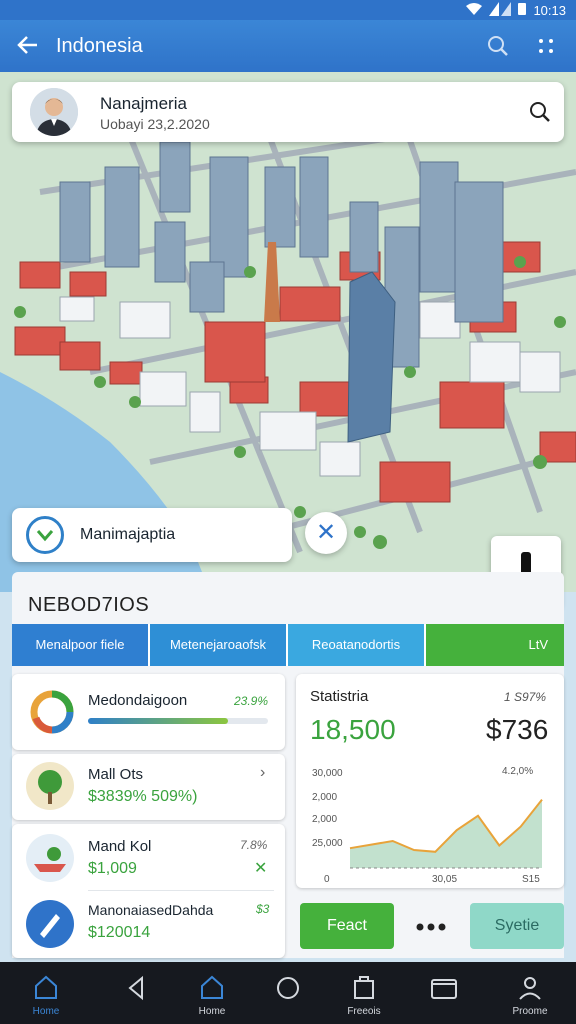 This screenshot has height=1024, width=576. Describe the element at coordinates (347, 926) in the screenshot. I see `feed-button: Feact` at that location.